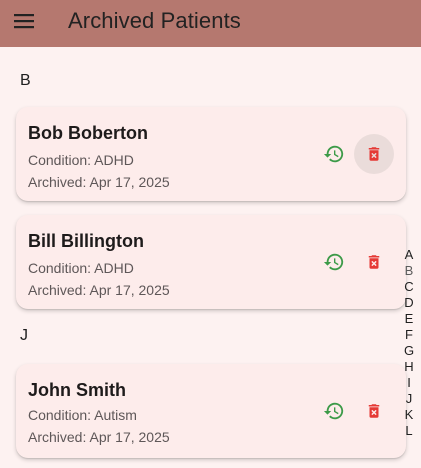 The width and height of the screenshot is (421, 468). What do you see at coordinates (409, 399) in the screenshot?
I see `alpha-index-letter-j: J` at bounding box center [409, 399].